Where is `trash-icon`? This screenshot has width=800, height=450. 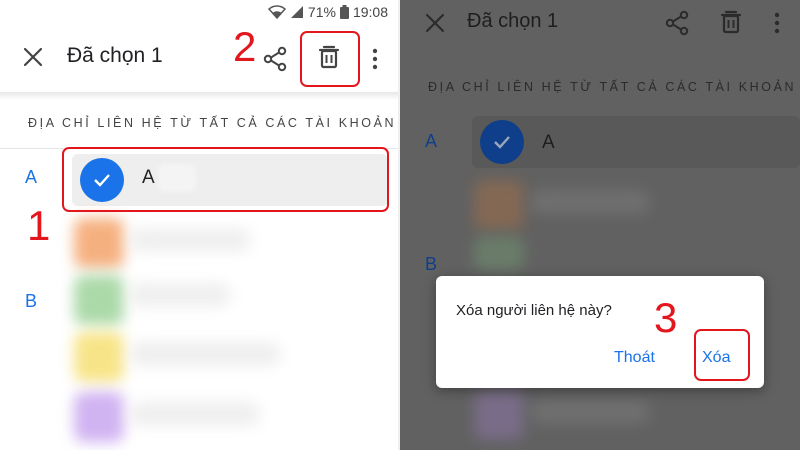 trash-icon is located at coordinates (731, 22).